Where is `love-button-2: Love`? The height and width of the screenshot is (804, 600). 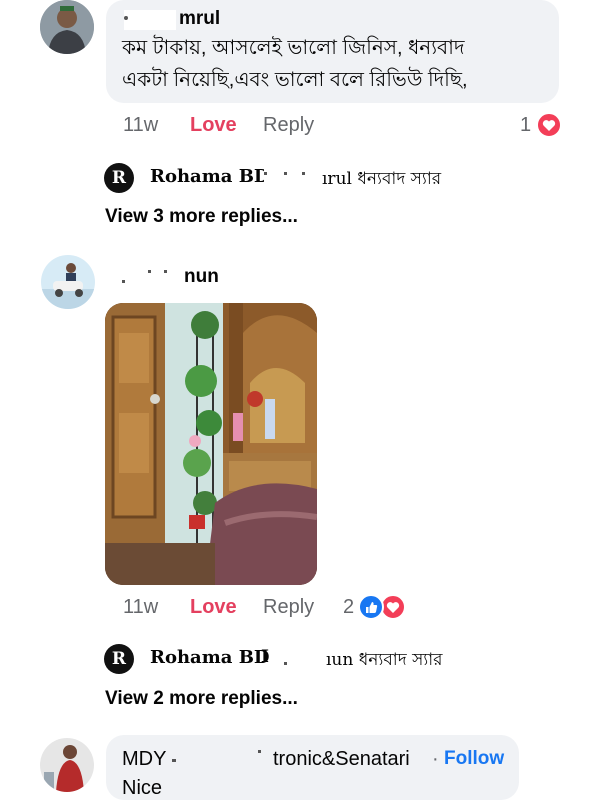
love-button-2: Love is located at coordinates (213, 607).